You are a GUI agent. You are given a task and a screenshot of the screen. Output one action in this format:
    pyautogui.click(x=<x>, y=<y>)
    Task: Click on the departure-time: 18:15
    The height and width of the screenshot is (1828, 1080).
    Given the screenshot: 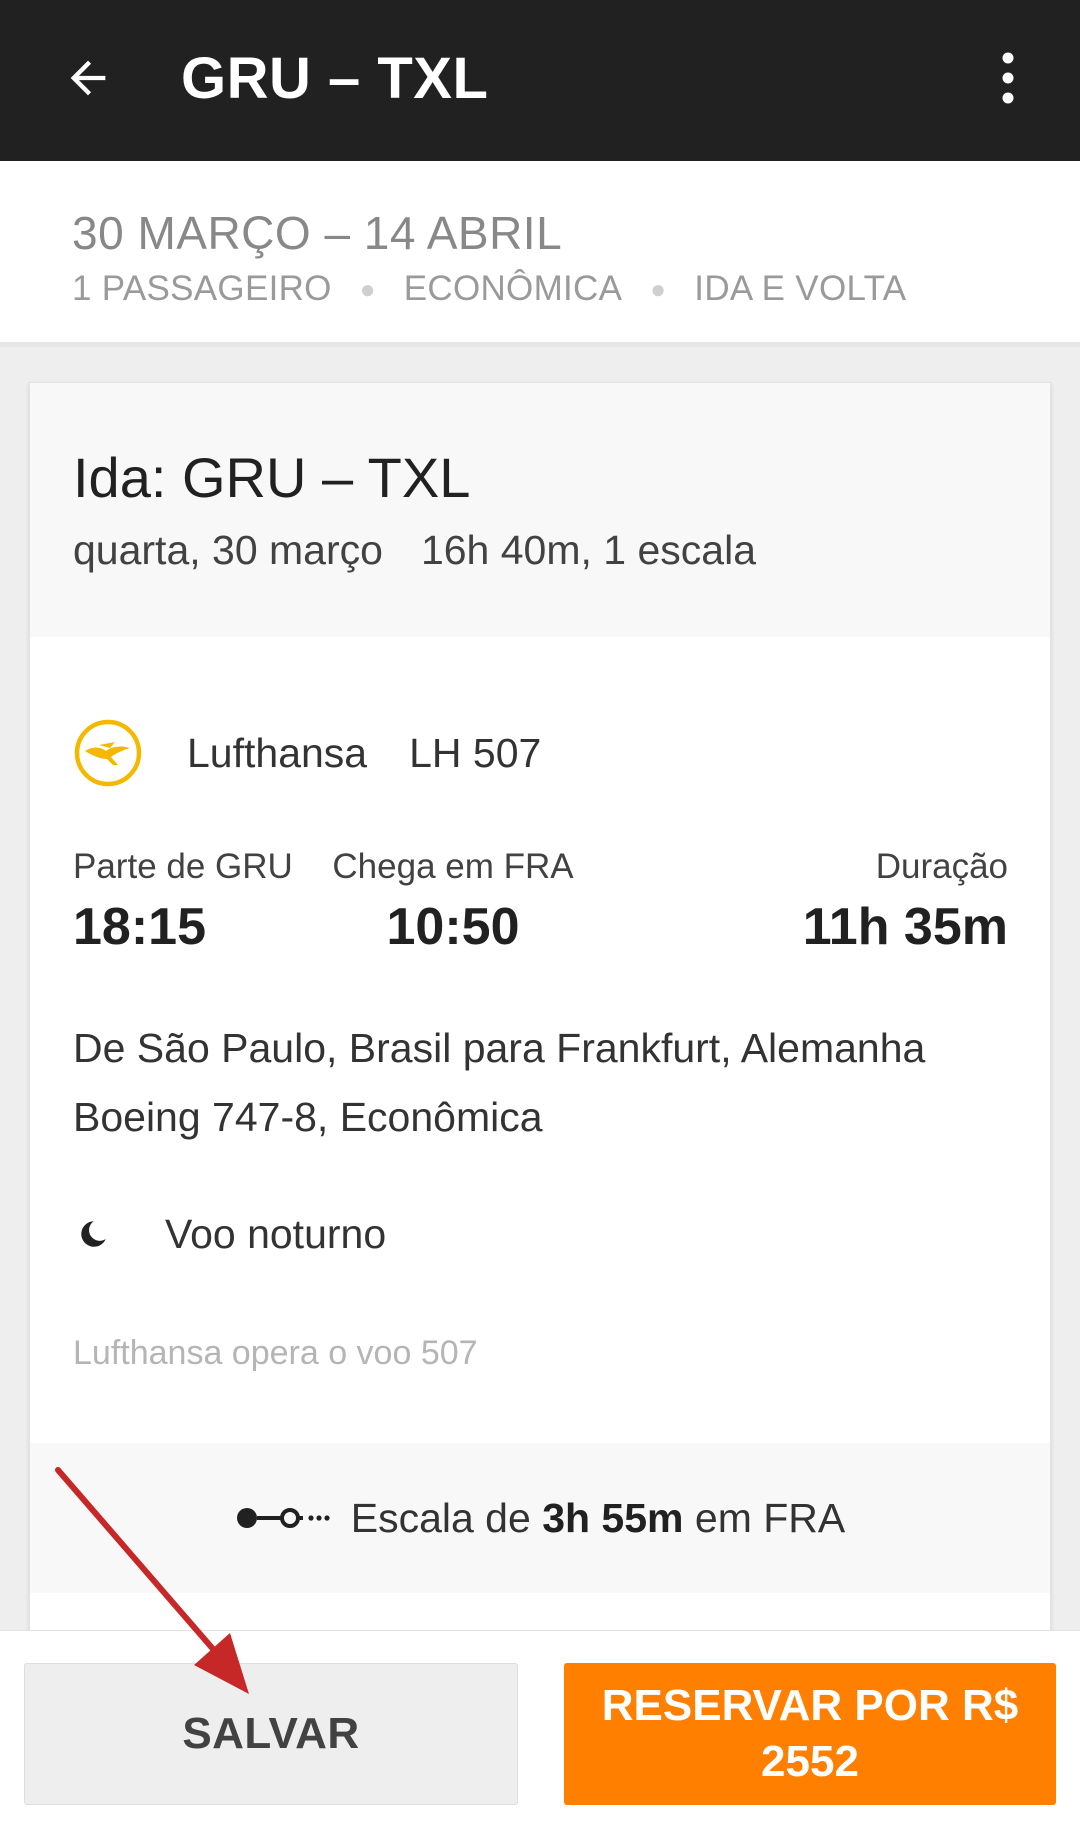 What is the action you would take?
    pyautogui.click(x=139, y=927)
    